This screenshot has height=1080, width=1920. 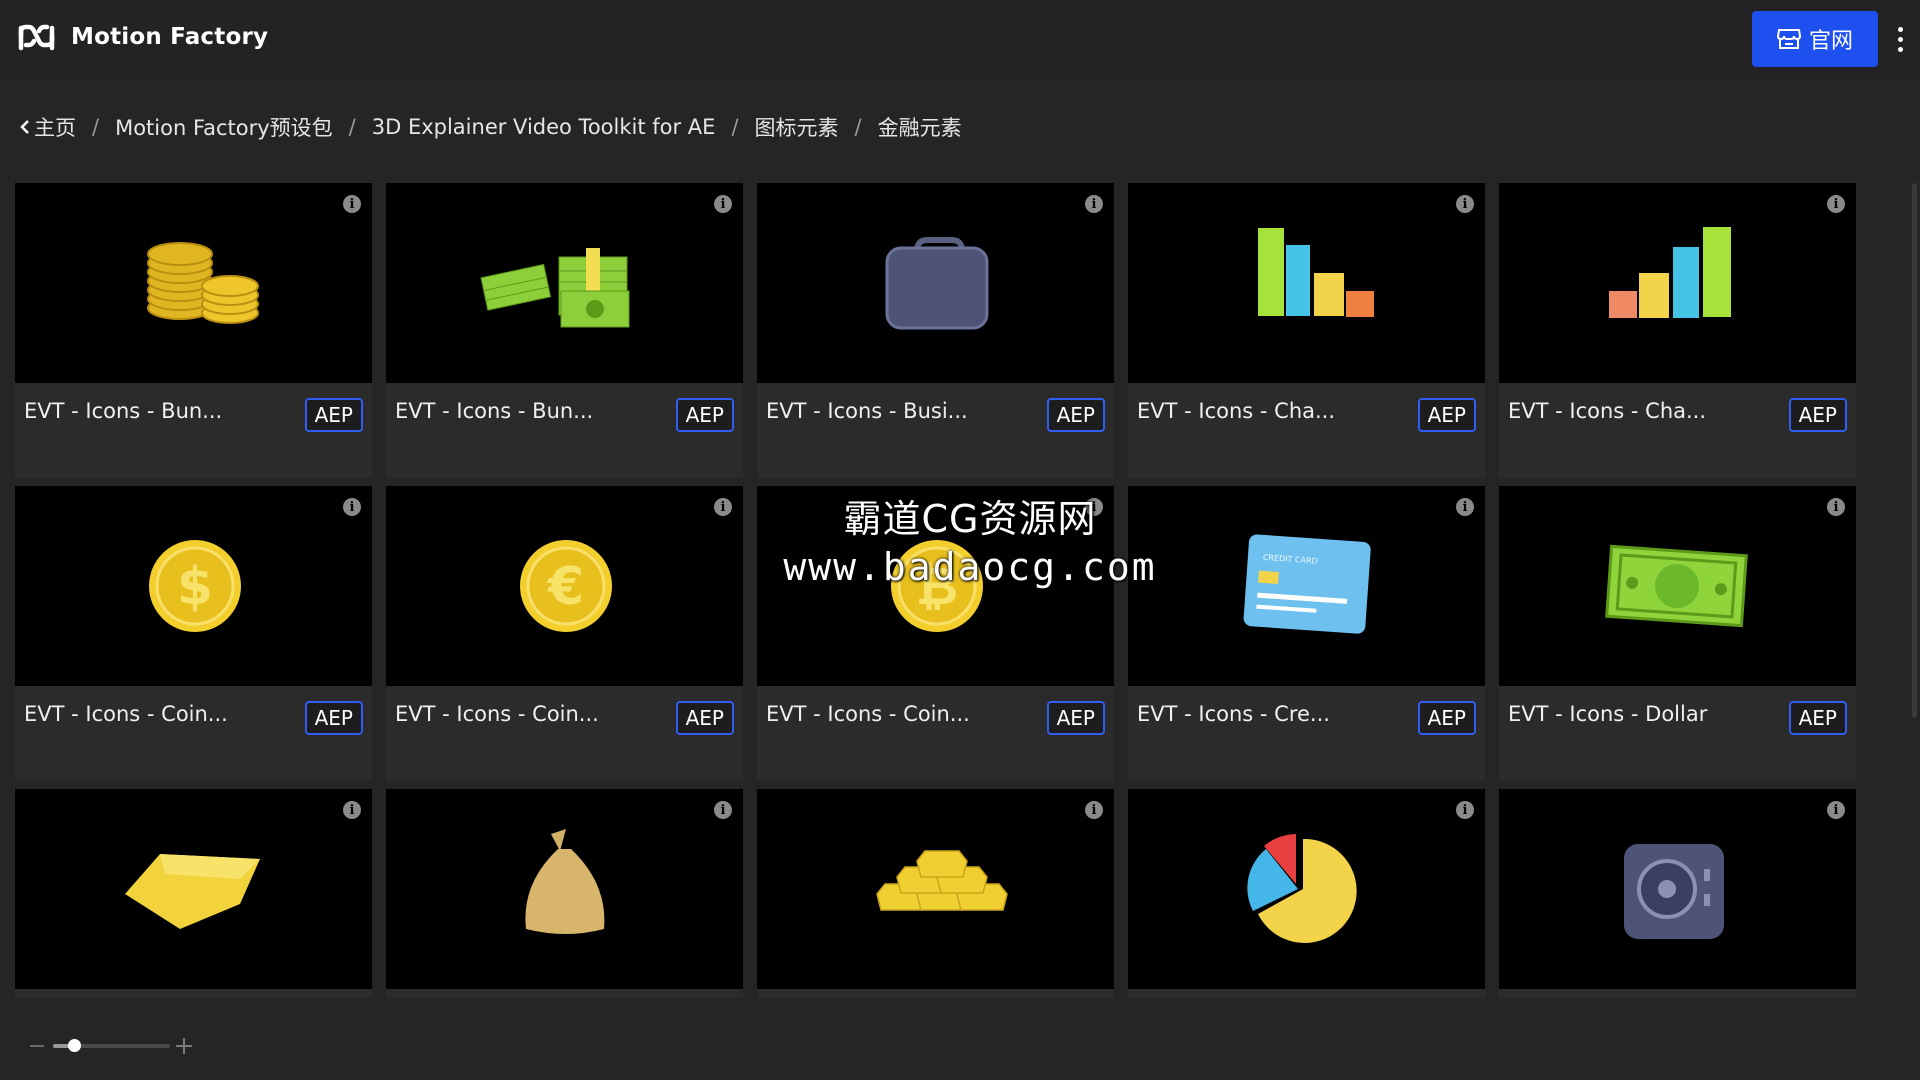 What do you see at coordinates (942, 880) in the screenshot?
I see `gold-bars-pile-icon` at bounding box center [942, 880].